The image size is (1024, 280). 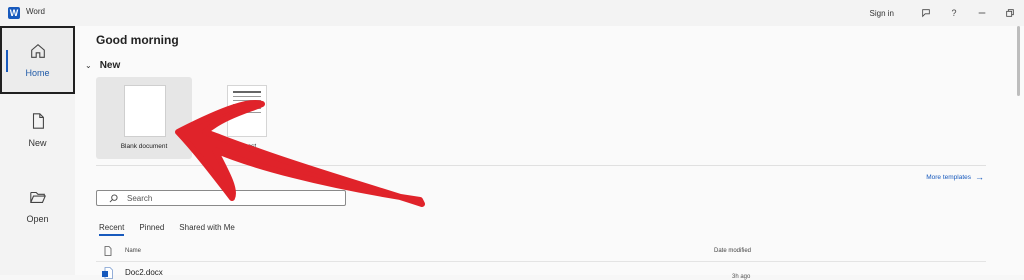 What do you see at coordinates (110, 65) in the screenshot?
I see `new-section-label: New` at bounding box center [110, 65].